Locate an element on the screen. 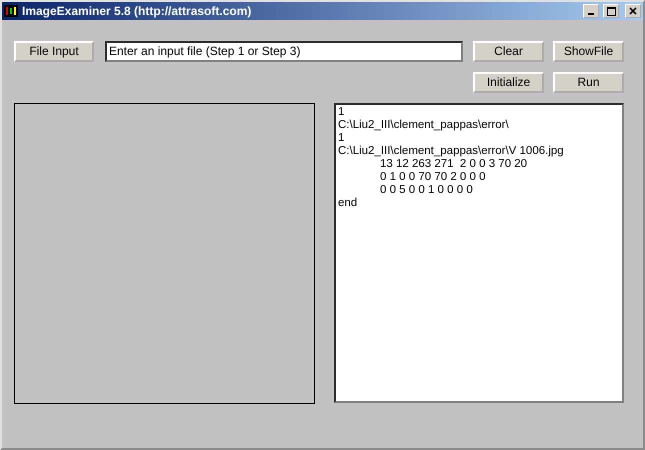  action-button: Run is located at coordinates (588, 82).